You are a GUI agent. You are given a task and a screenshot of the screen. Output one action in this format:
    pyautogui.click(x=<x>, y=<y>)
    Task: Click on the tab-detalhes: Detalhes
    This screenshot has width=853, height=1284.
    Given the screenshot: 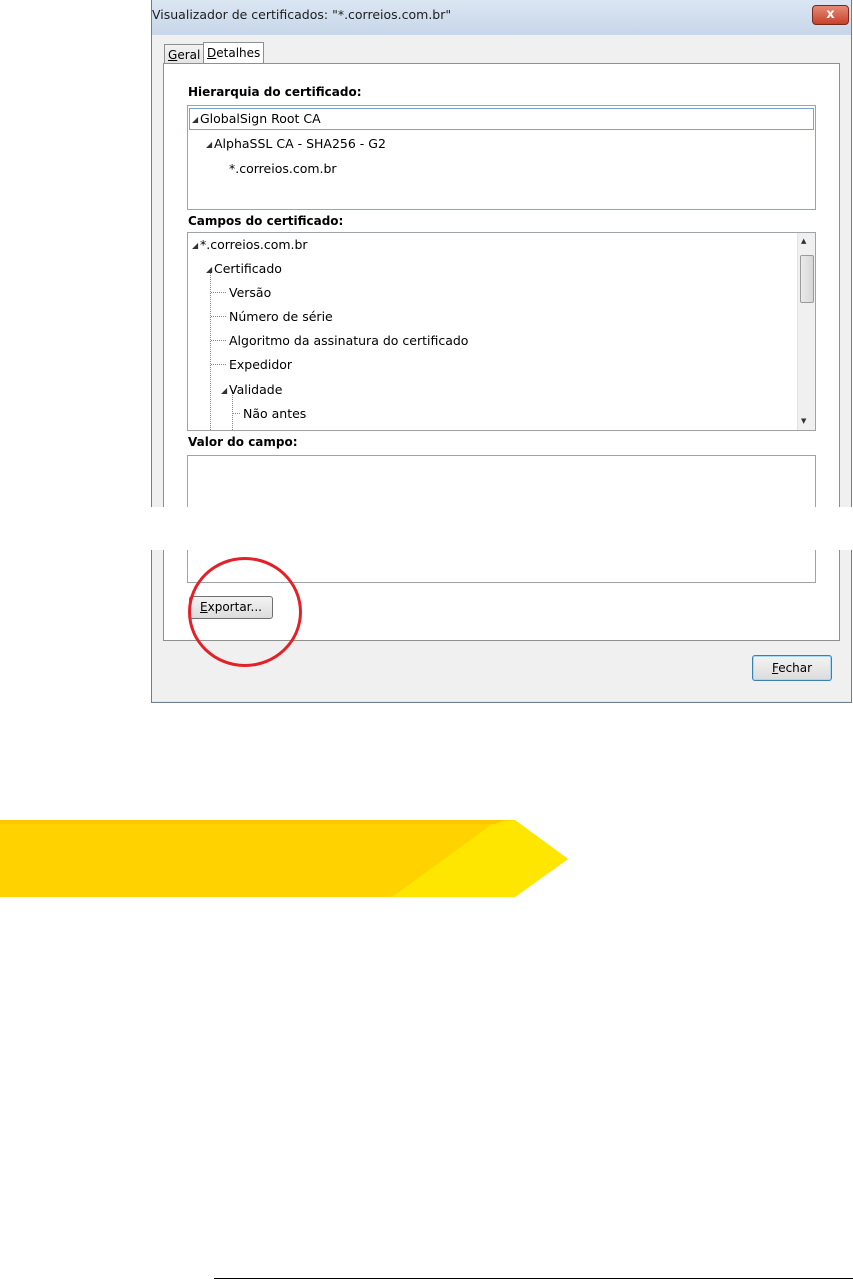 What is the action you would take?
    pyautogui.click(x=234, y=53)
    